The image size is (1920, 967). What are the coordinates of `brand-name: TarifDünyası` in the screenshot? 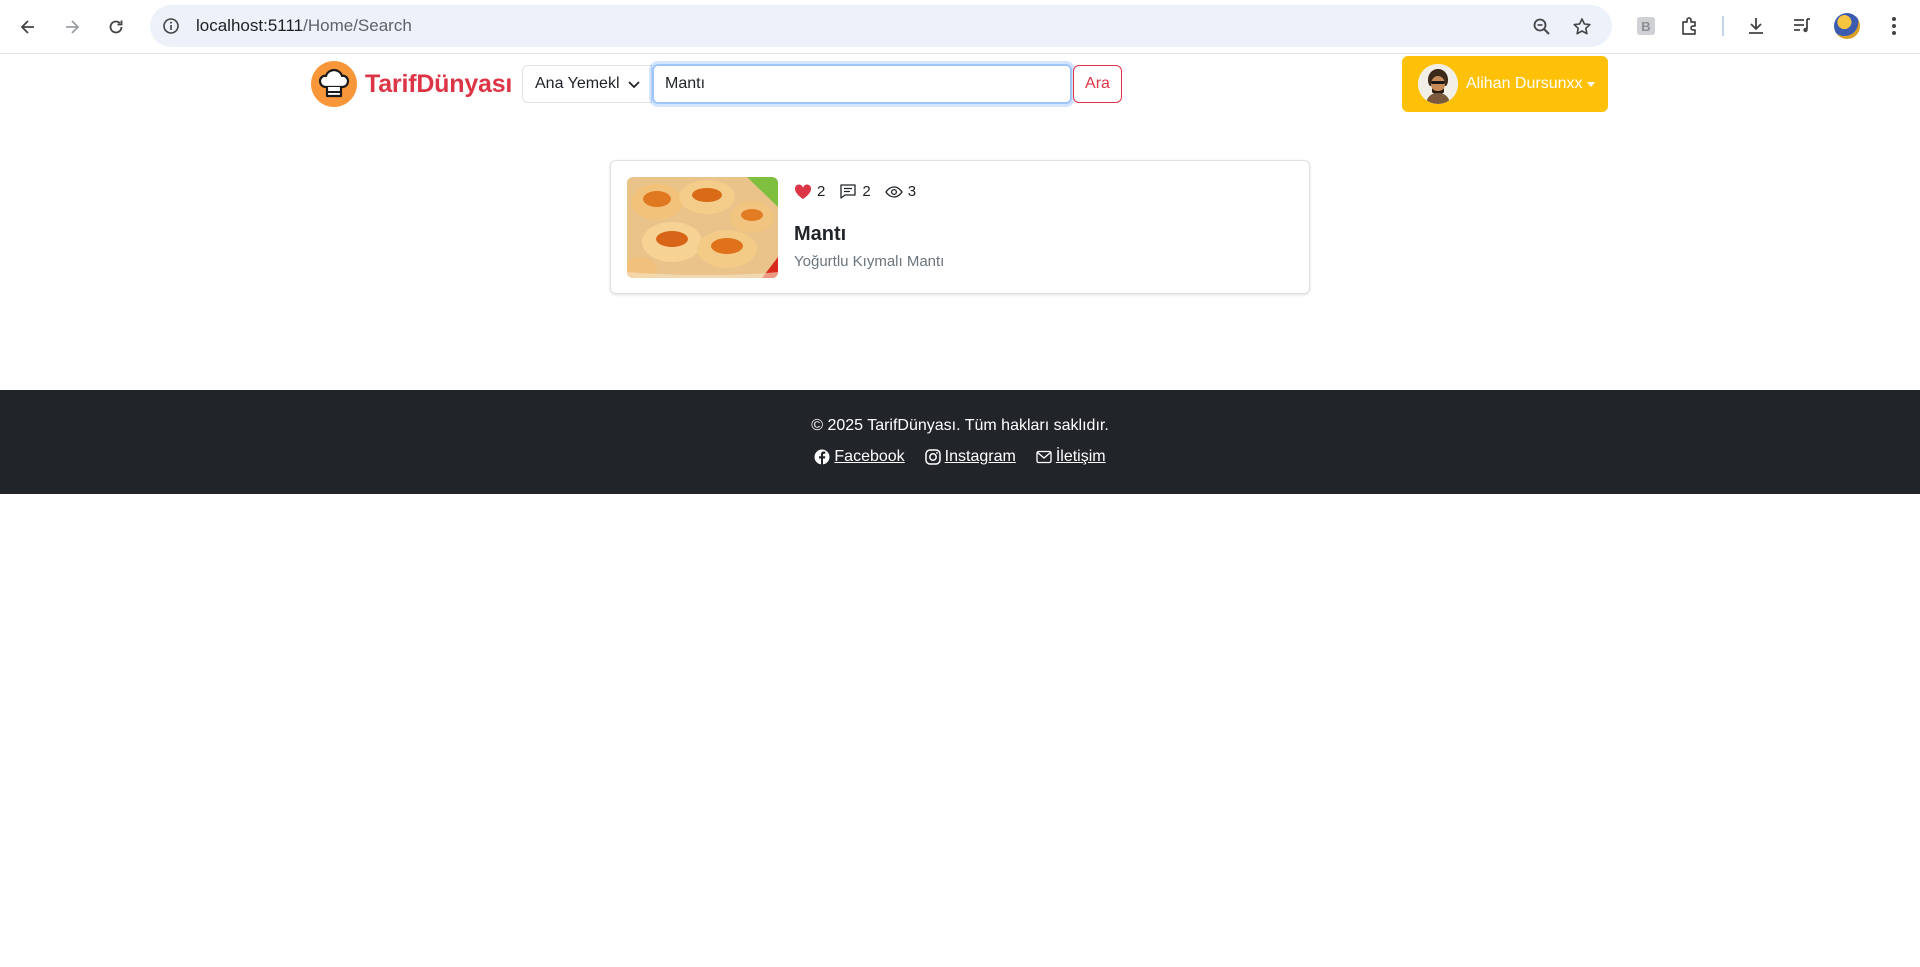 It's located at (439, 83).